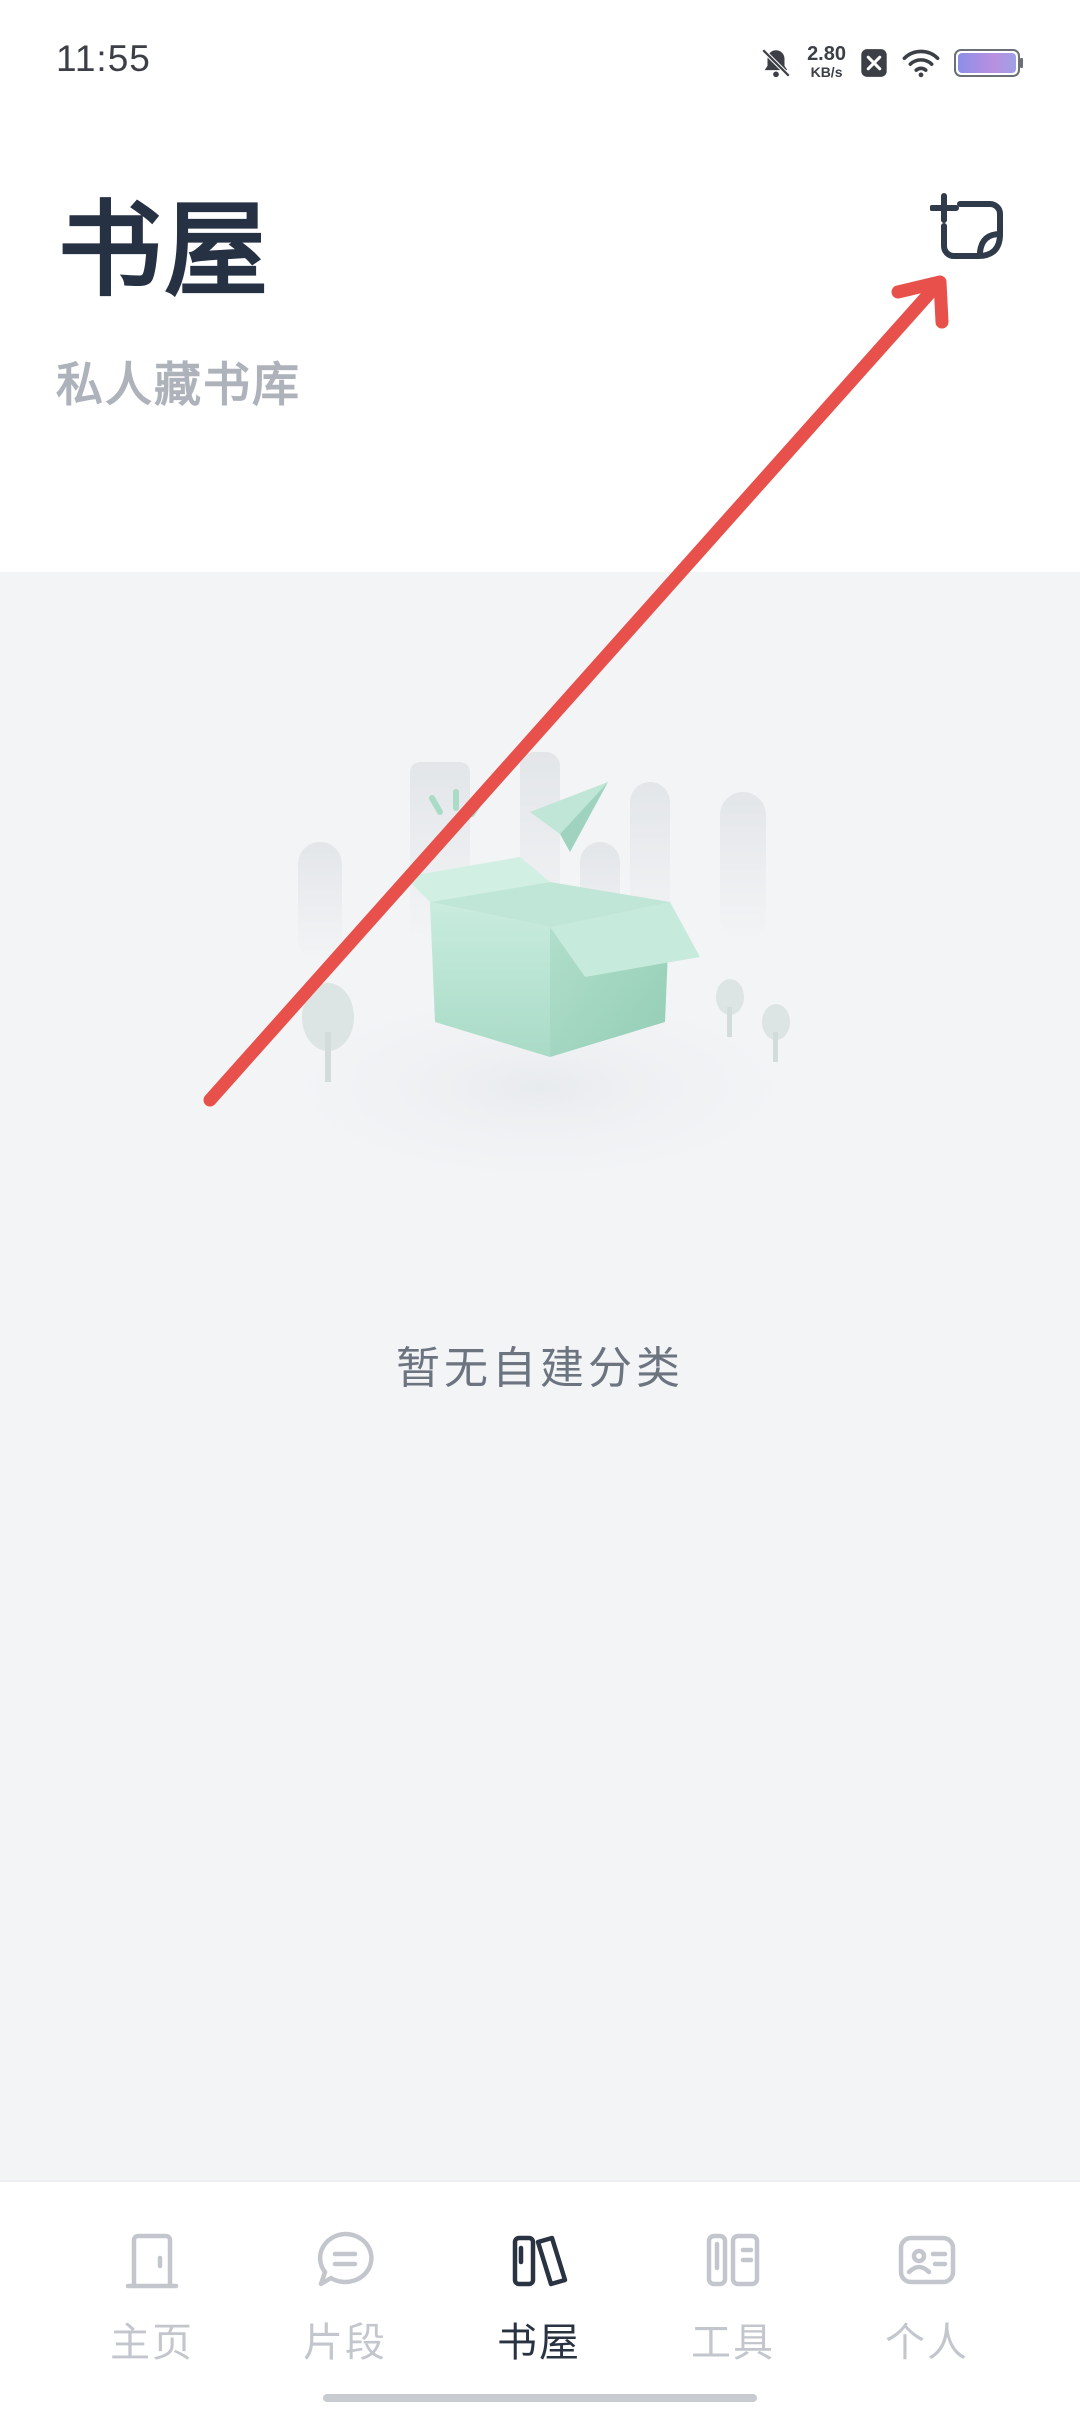  I want to click on add-note-icon, so click(966, 226).